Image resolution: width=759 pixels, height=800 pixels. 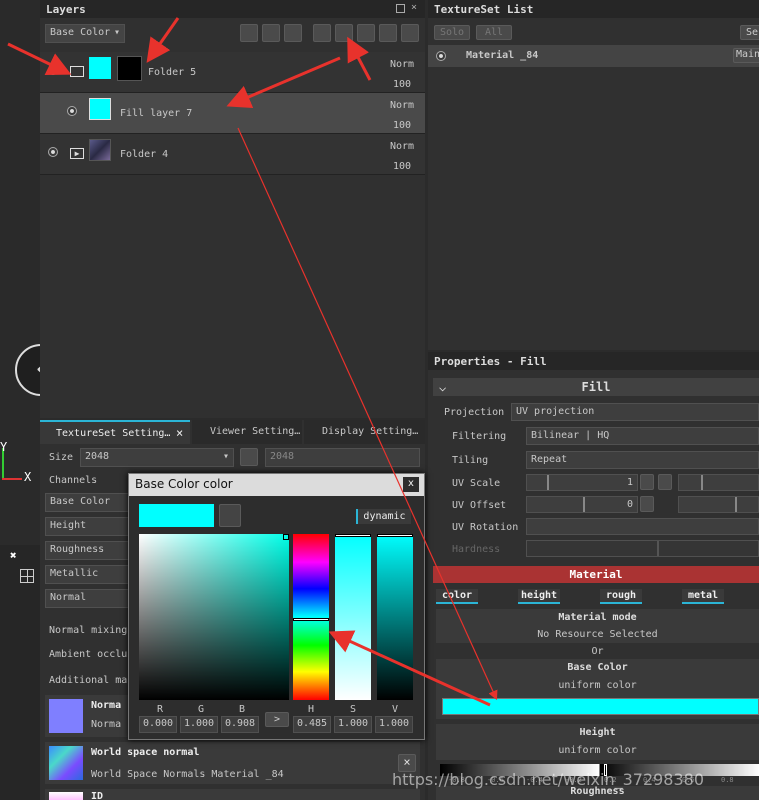 What do you see at coordinates (77, 153) in the screenshot?
I see `folder-closed-icon: ▶` at bounding box center [77, 153].